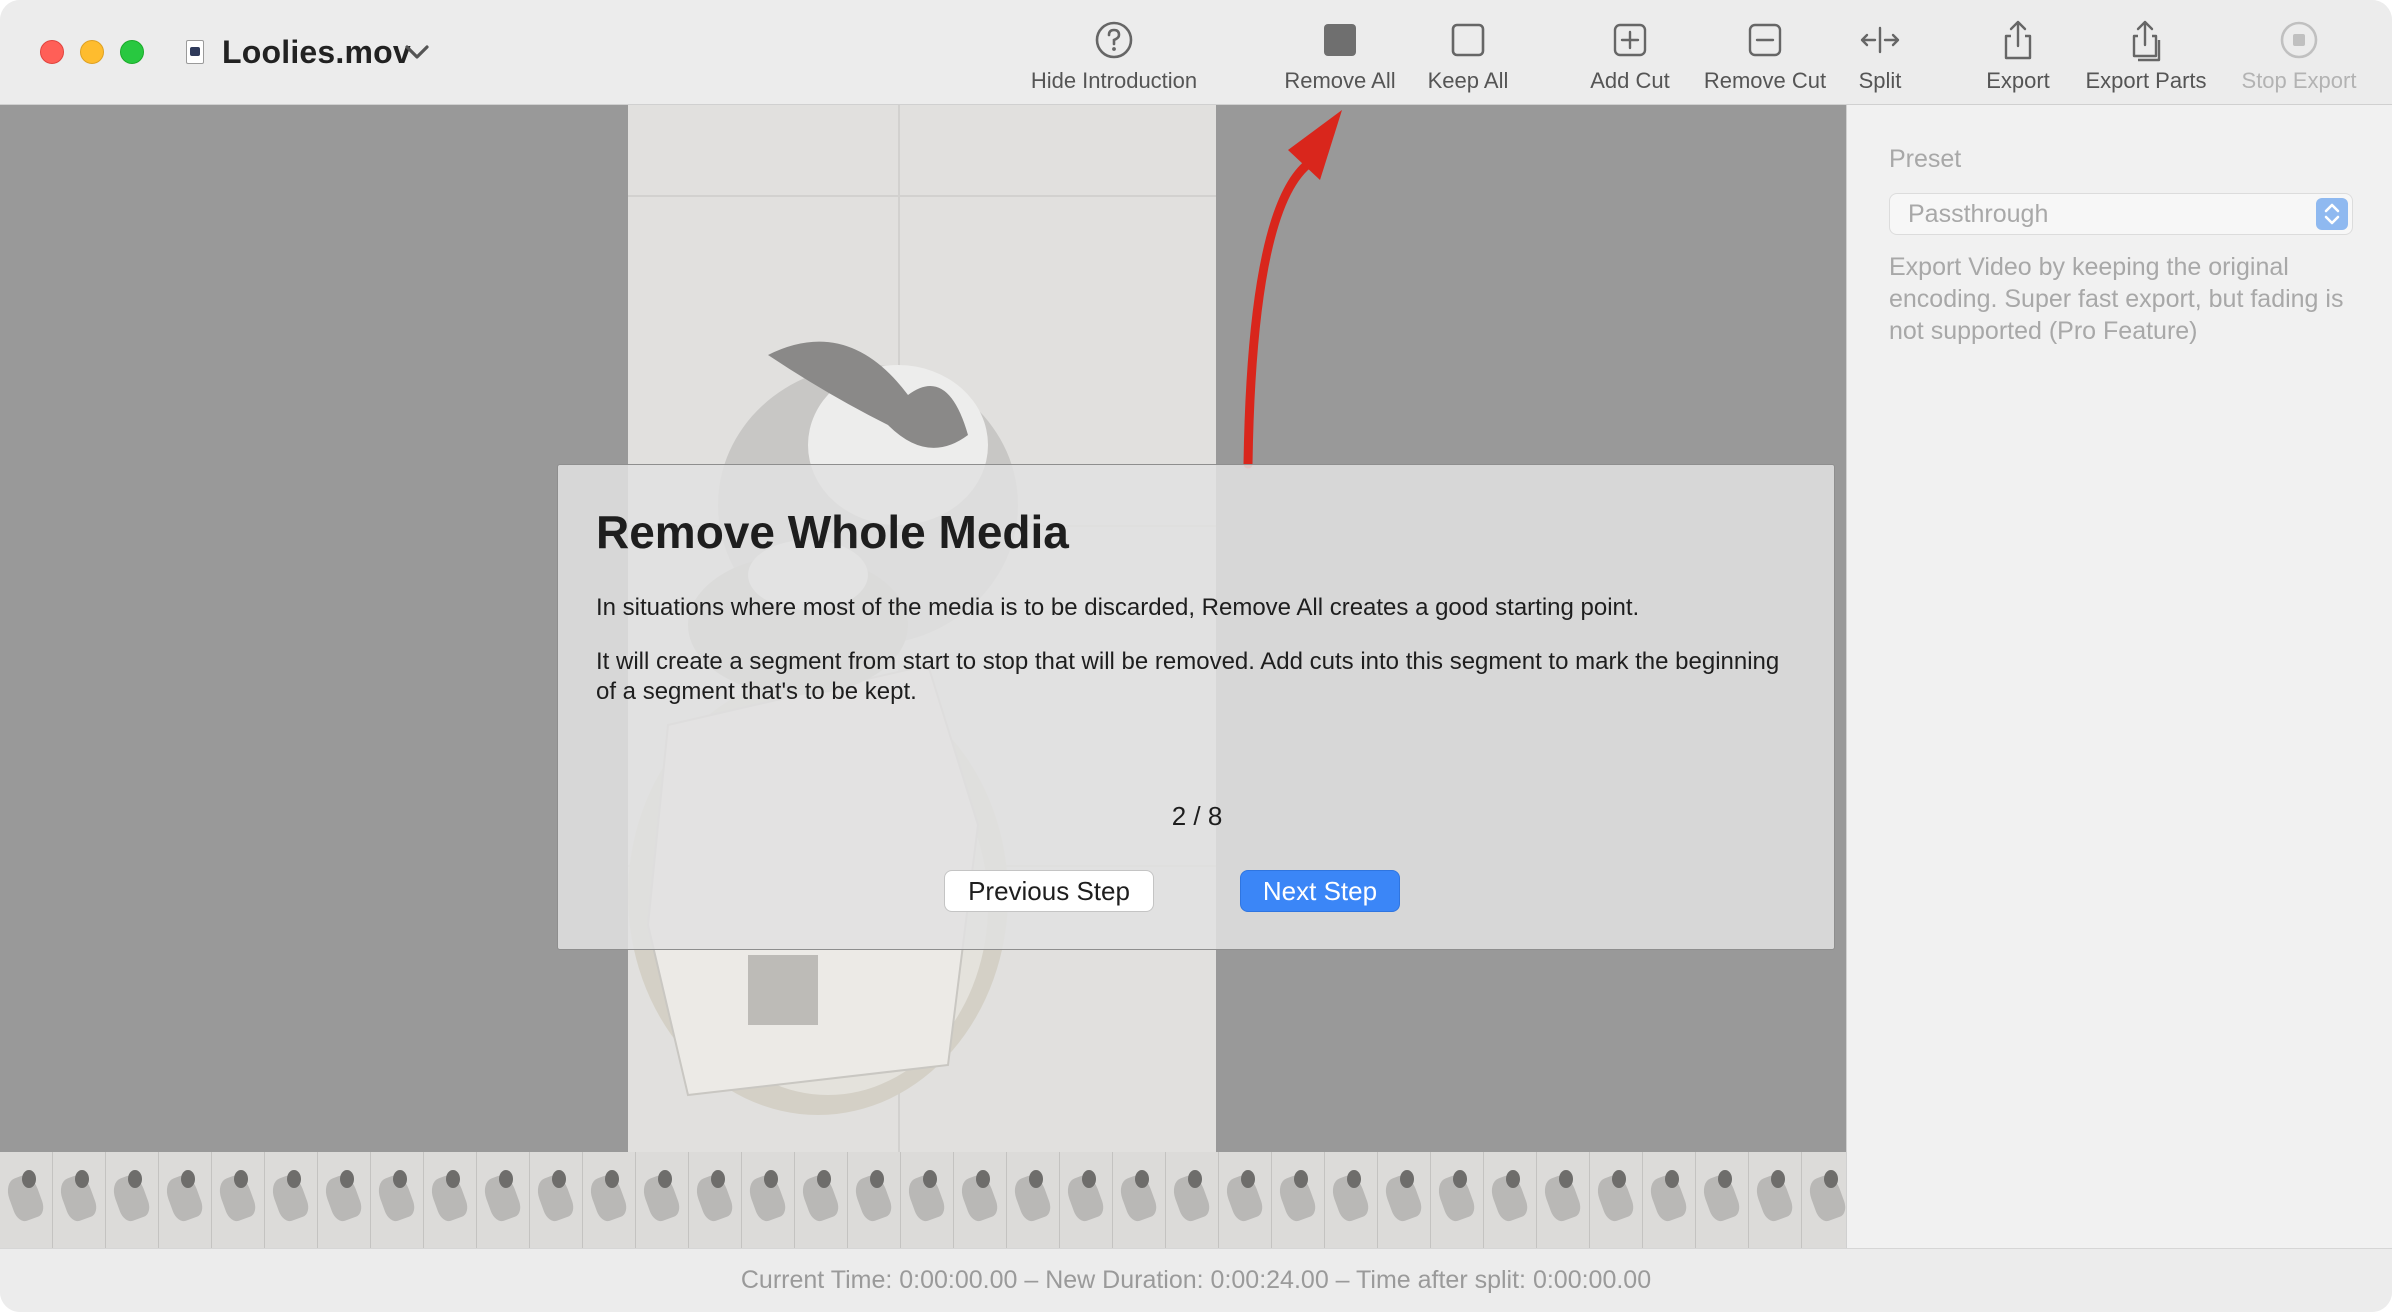 This screenshot has height=1312, width=2392. What do you see at coordinates (132, 52) in the screenshot?
I see `maximize-window-button` at bounding box center [132, 52].